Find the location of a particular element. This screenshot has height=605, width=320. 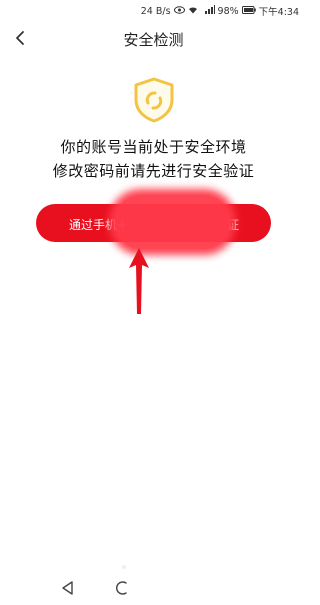

eye-icon is located at coordinates (179, 11).